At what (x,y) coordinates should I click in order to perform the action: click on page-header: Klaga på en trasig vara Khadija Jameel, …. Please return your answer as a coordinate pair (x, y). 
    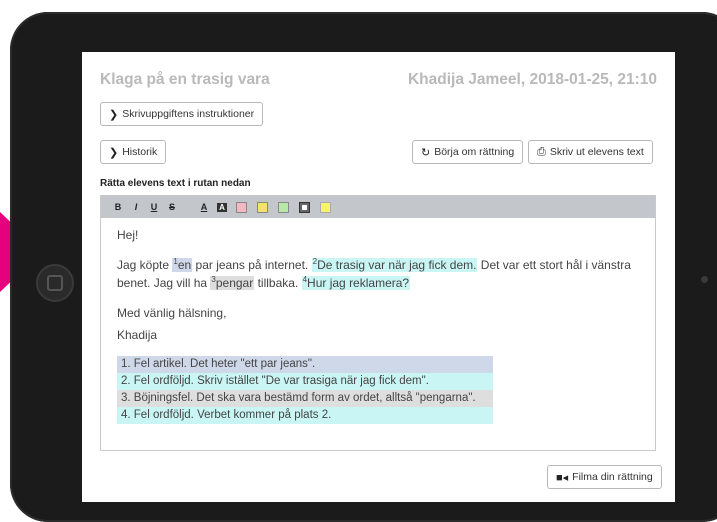
    Looking at the image, I should click on (378, 80).